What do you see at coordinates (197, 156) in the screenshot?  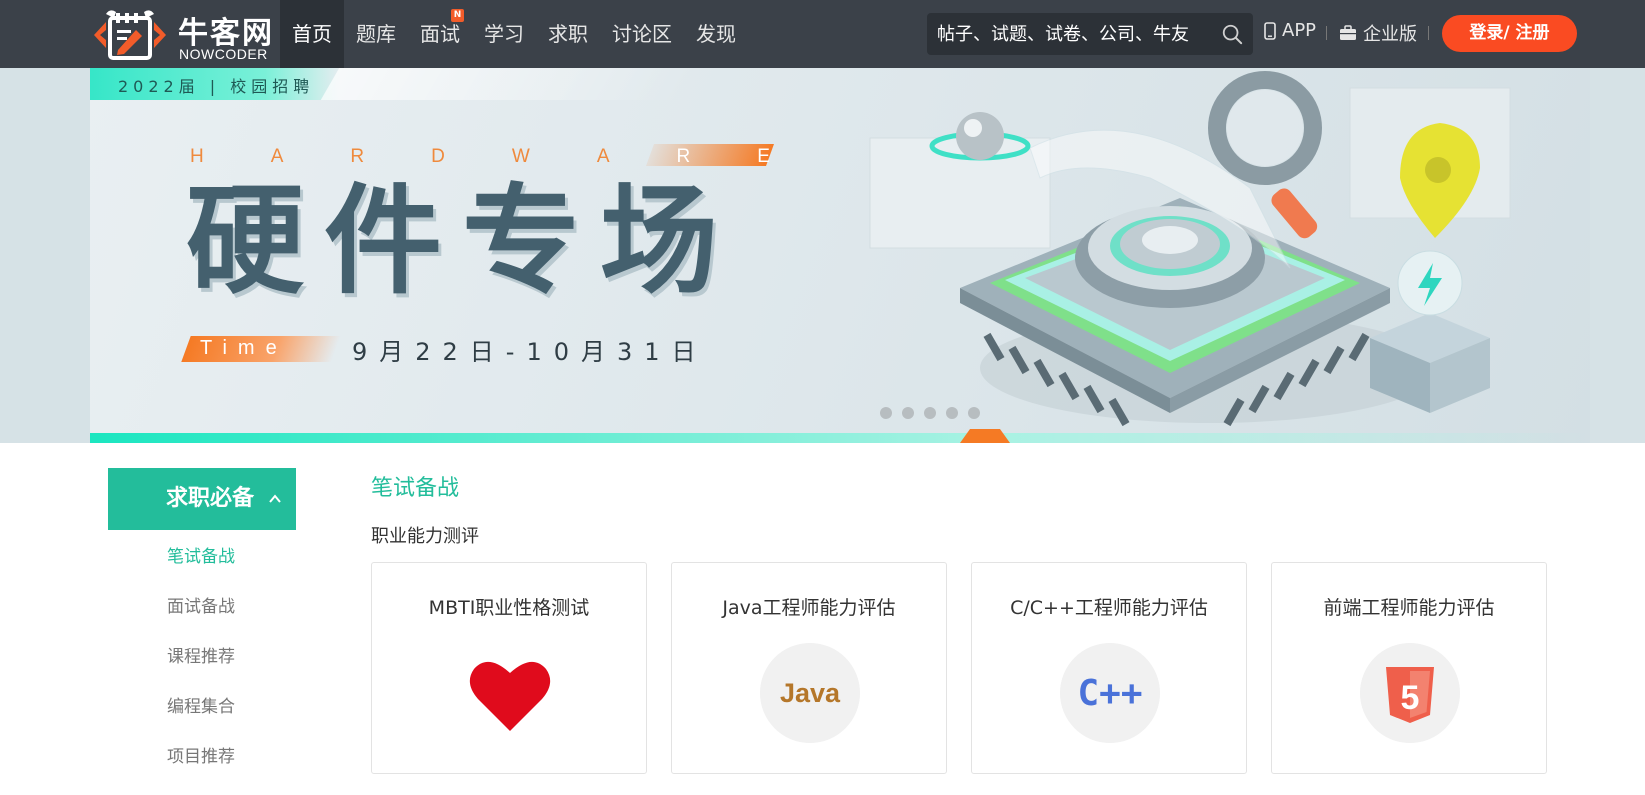 I see `hardware-letter: H` at bounding box center [197, 156].